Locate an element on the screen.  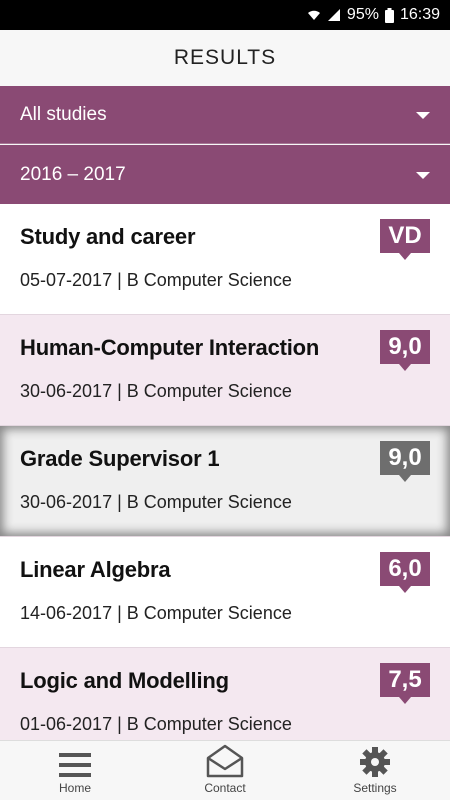
course-name: Logic and Modelling is located at coordinates (124, 680).